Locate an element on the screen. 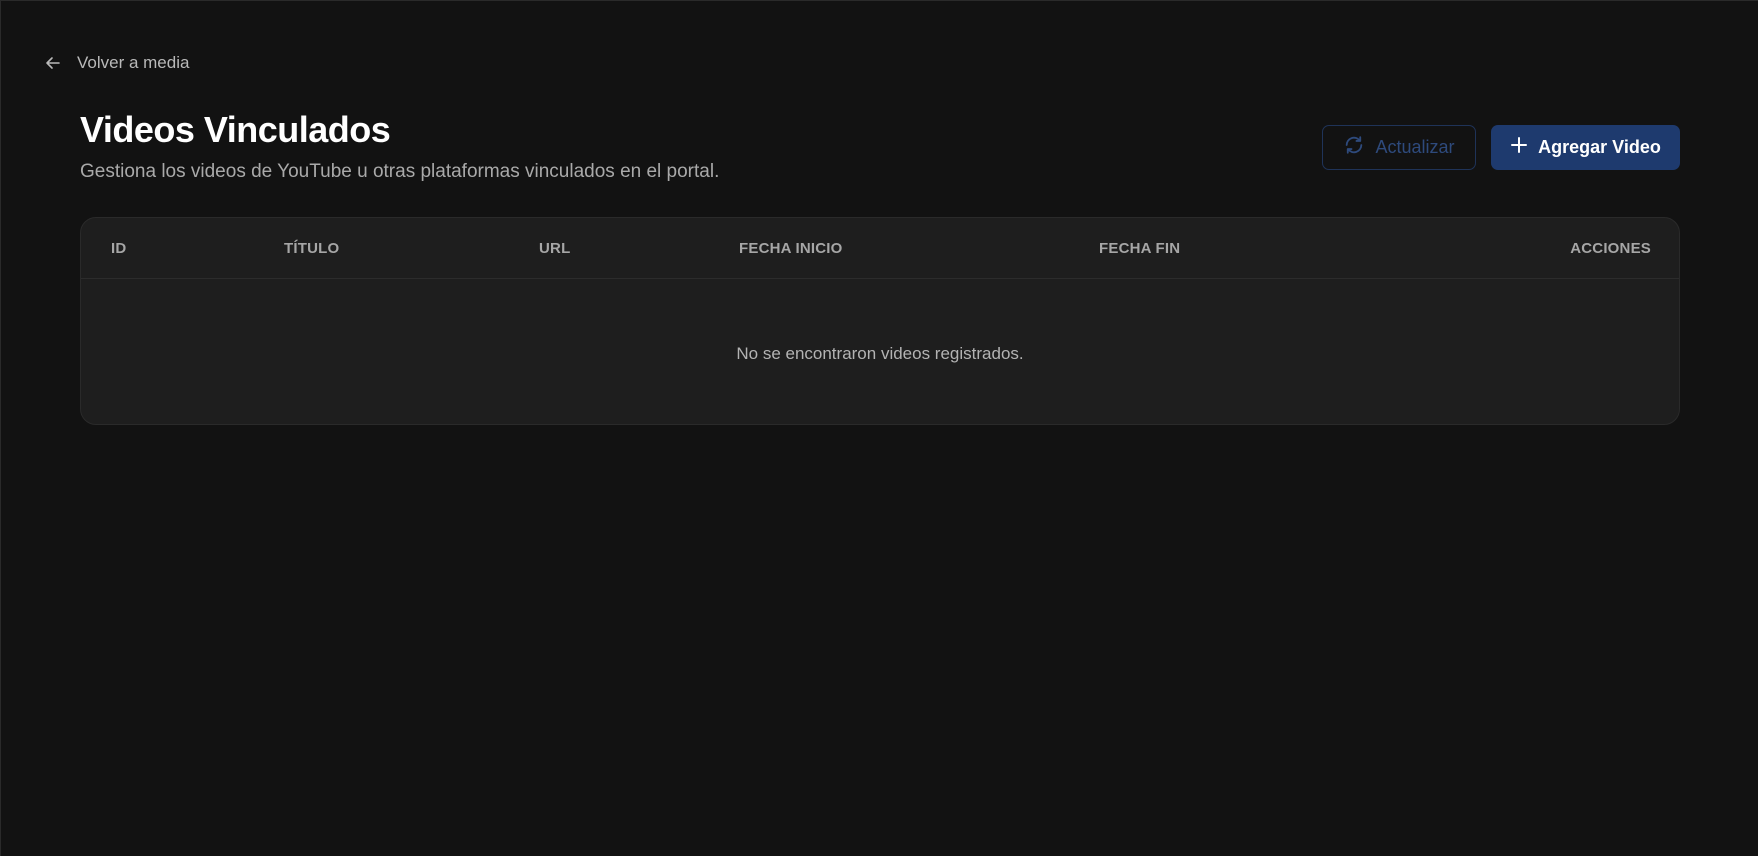 Image resolution: width=1758 pixels, height=856 pixels. add-video-button: Agregar Video is located at coordinates (1585, 147).